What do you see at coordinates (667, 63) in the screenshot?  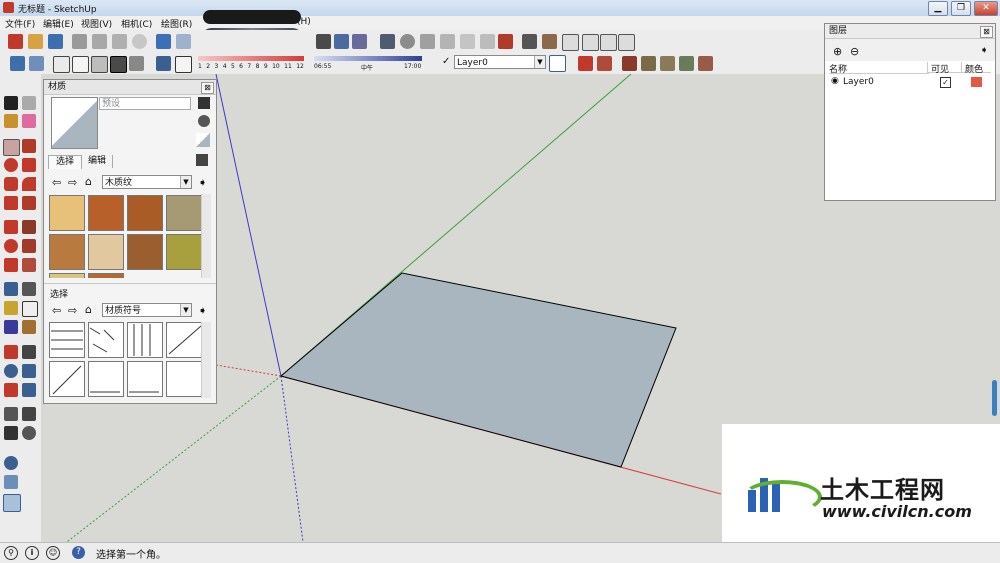 I see `solid-subtract-icon` at bounding box center [667, 63].